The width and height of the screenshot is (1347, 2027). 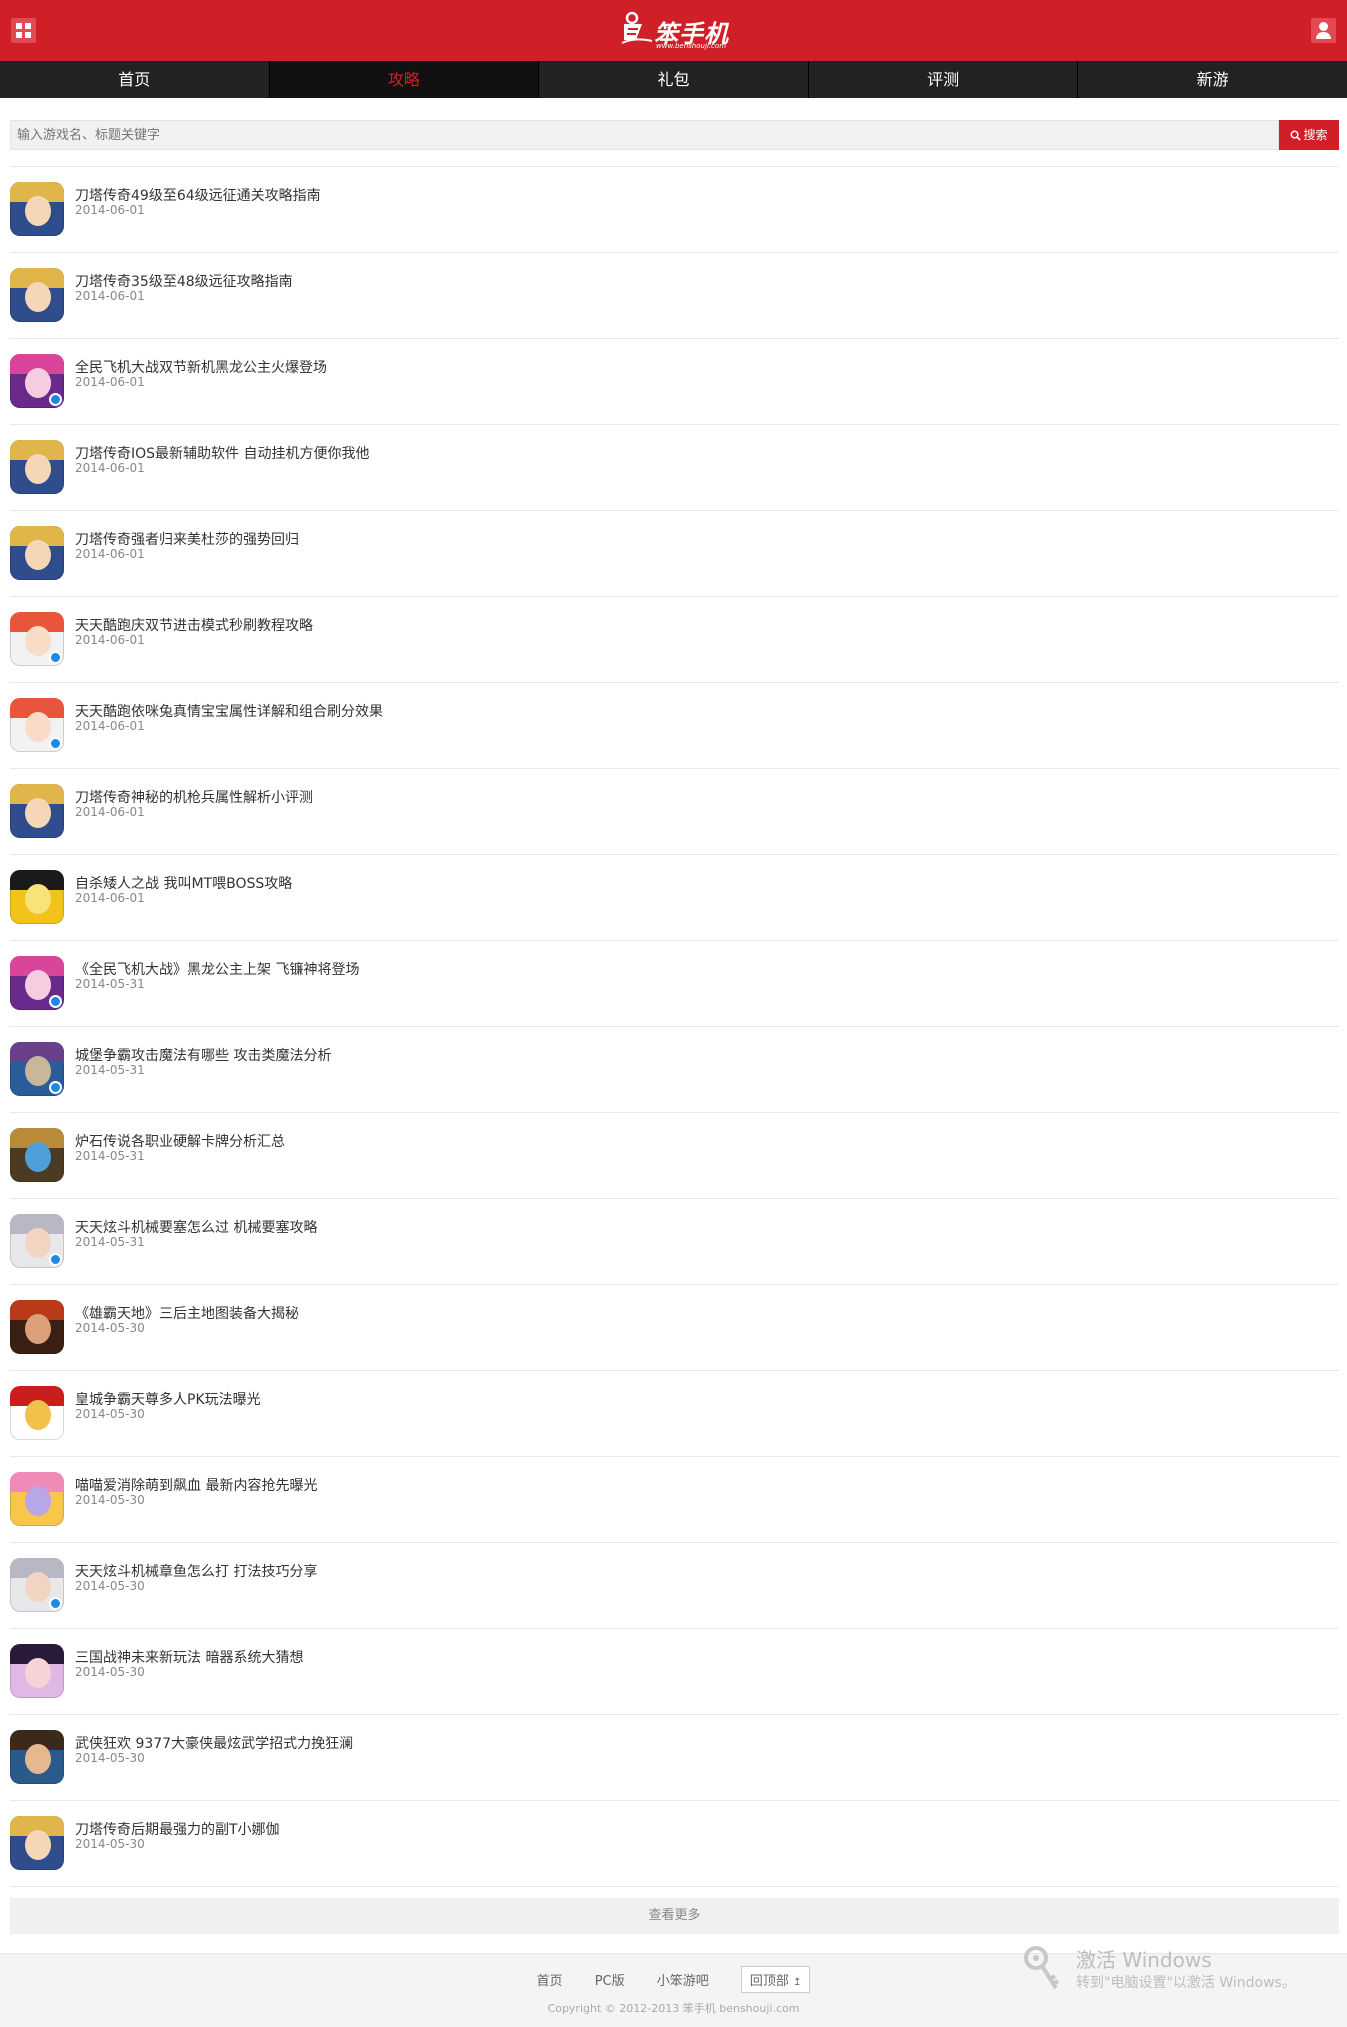 I want to click on article-item: 《全民飞机大战》黑龙公主上架 飞镰神将登场 2014-05-31, so click(x=674, y=984).